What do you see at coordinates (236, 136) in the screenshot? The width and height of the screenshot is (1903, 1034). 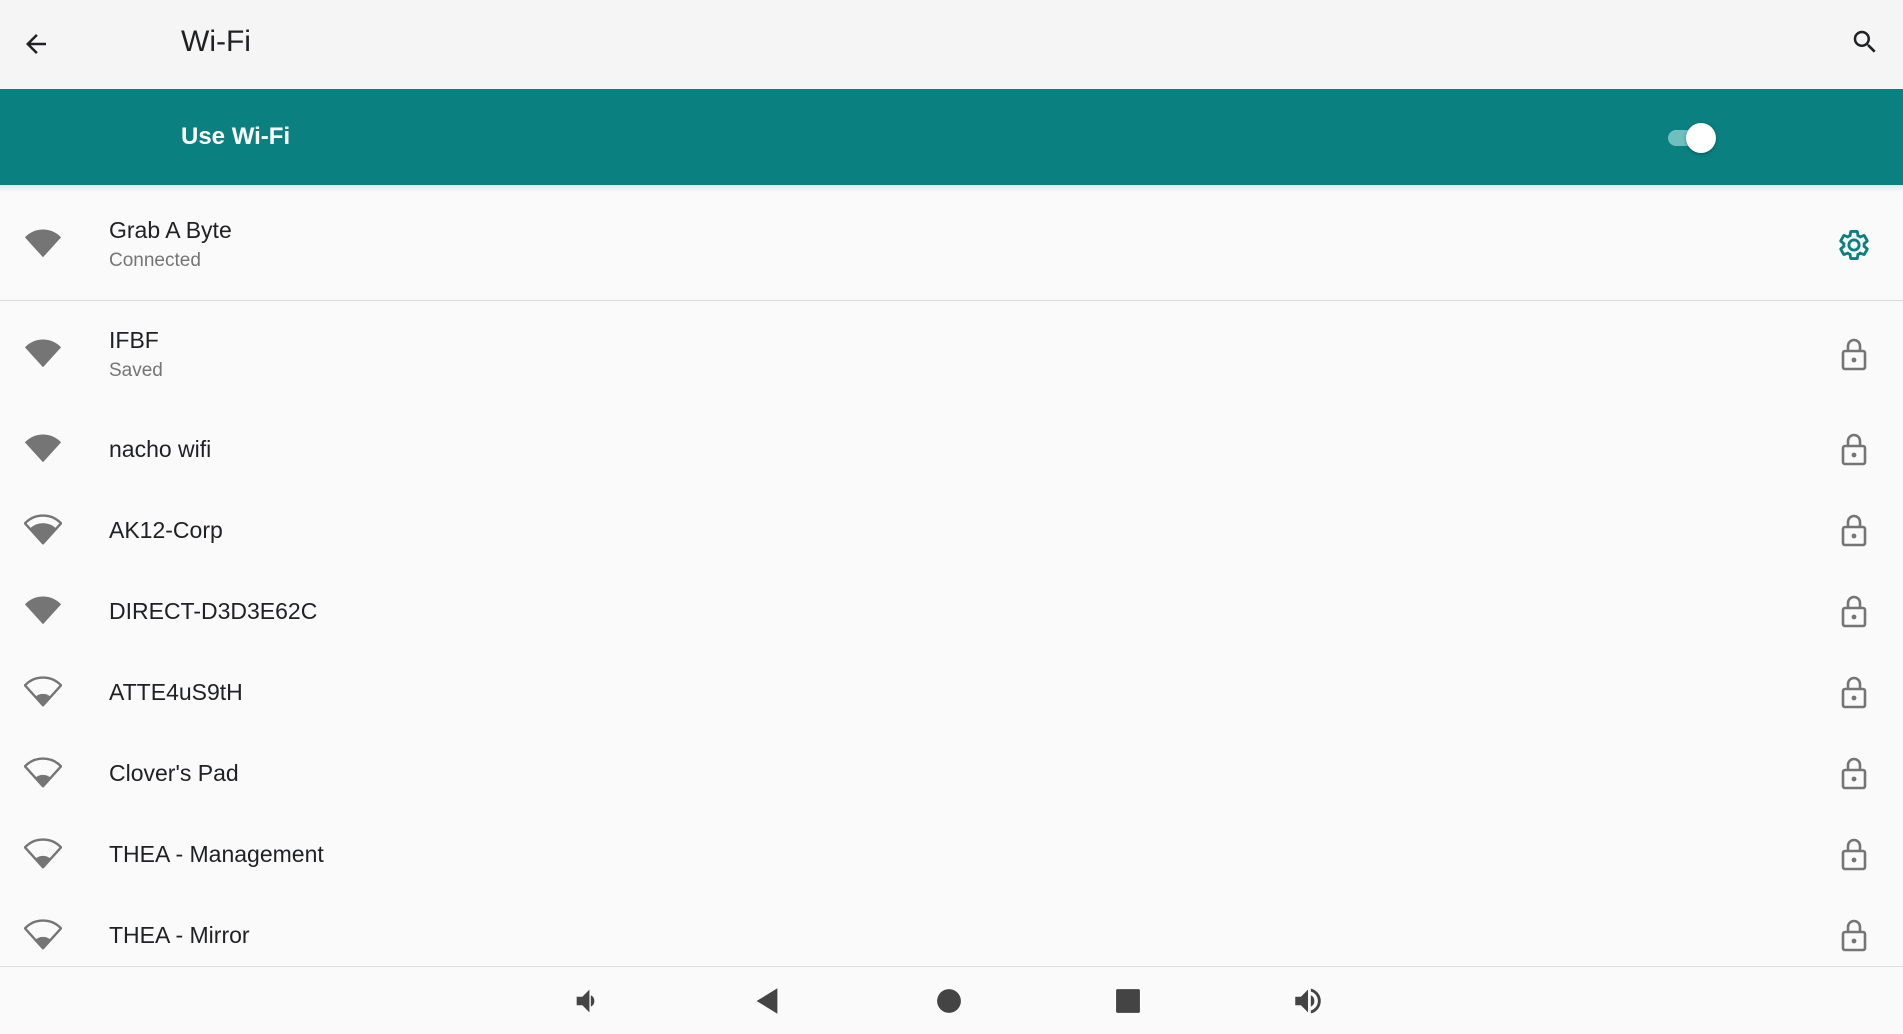 I see `use-wifi-label: Use Wi-Fi` at bounding box center [236, 136].